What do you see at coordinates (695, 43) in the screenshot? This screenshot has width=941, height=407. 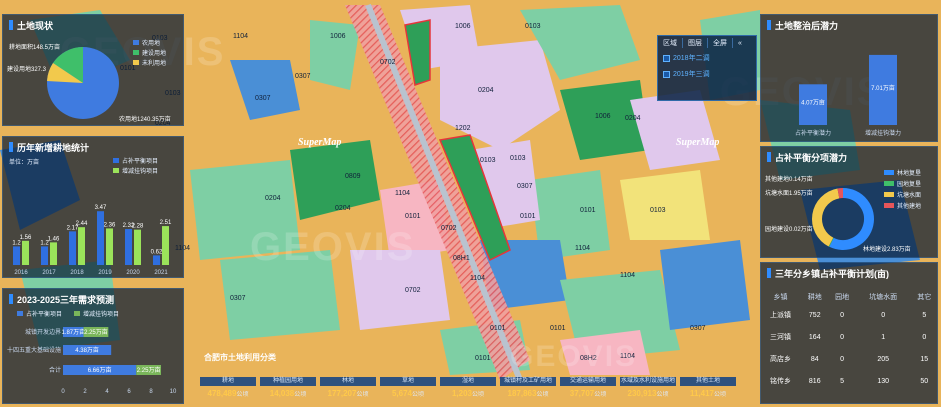 I see `tab-layers: 图层` at bounding box center [695, 43].